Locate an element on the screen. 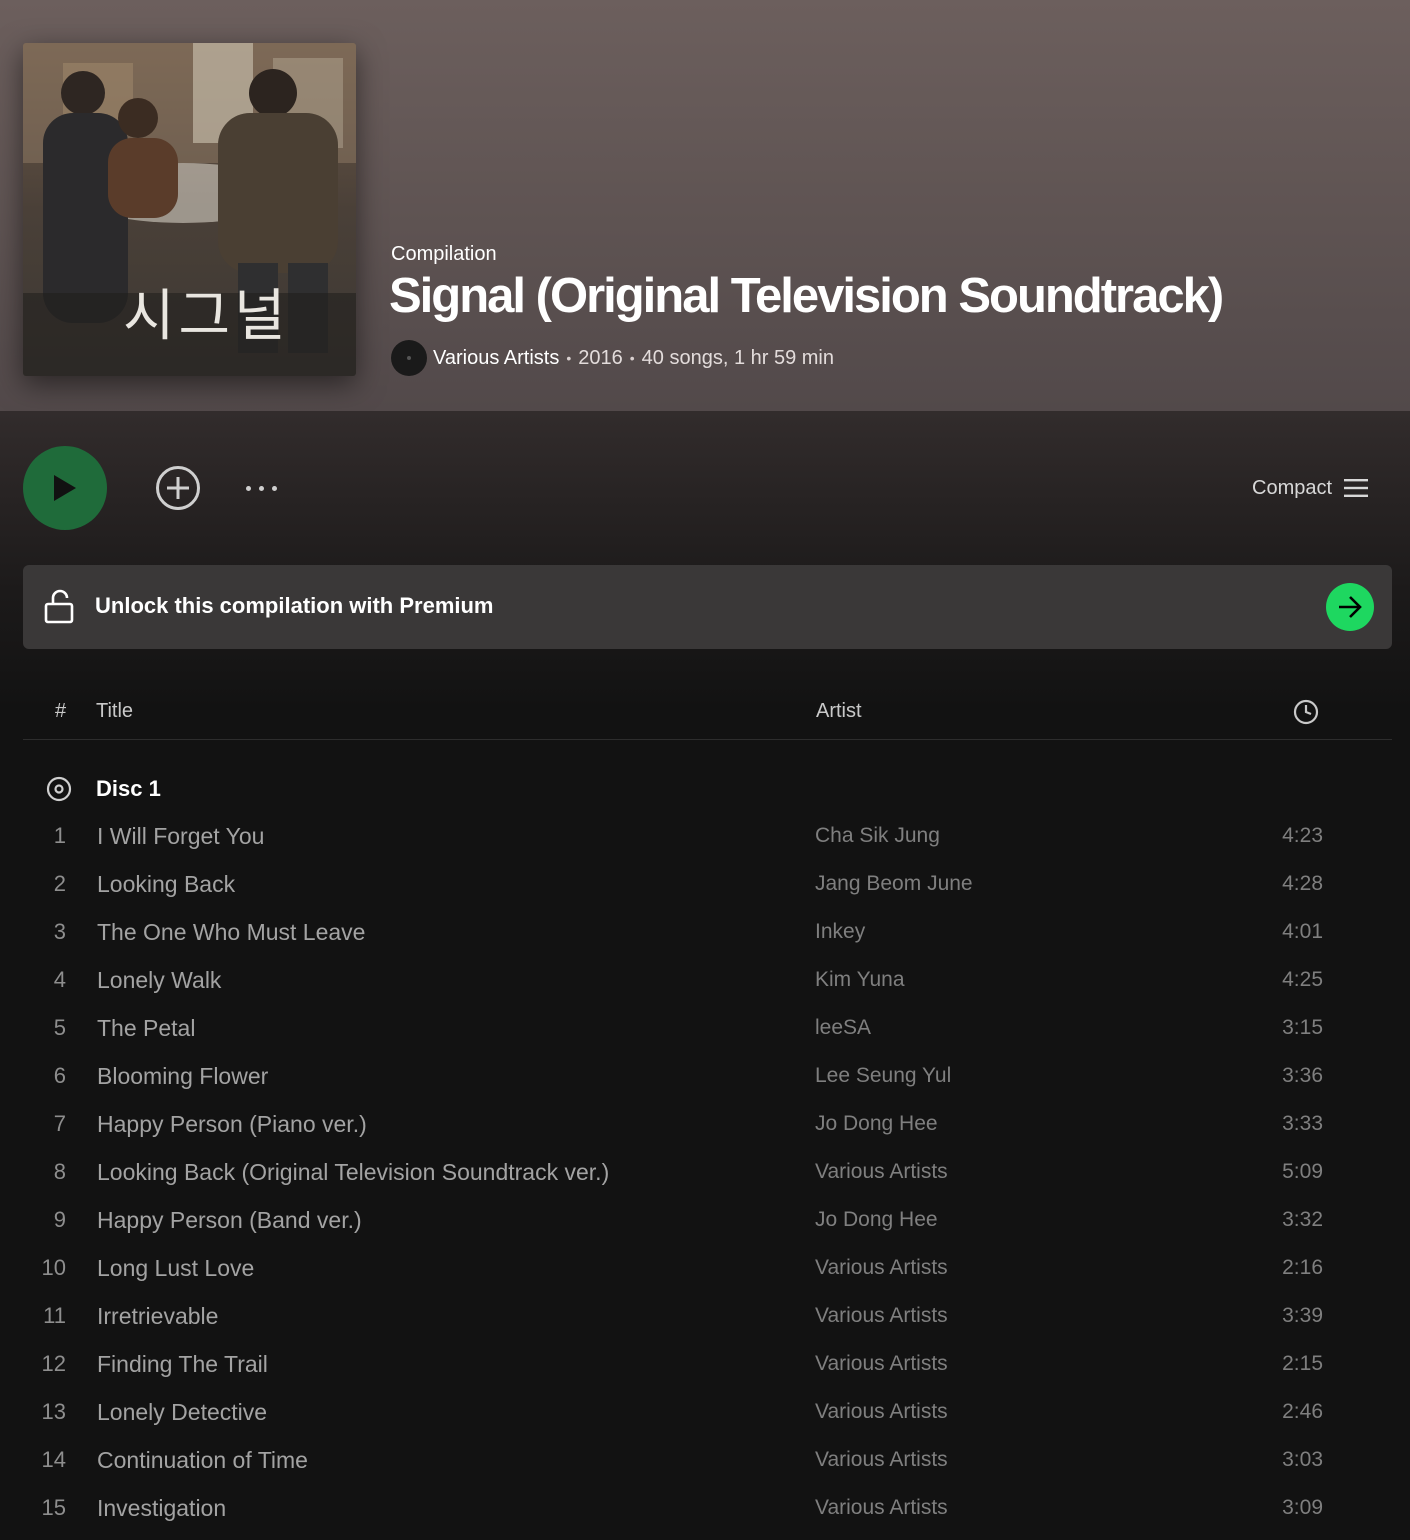 This screenshot has height=1540, width=1410. track-title: Looking Back is located at coordinates (166, 884).